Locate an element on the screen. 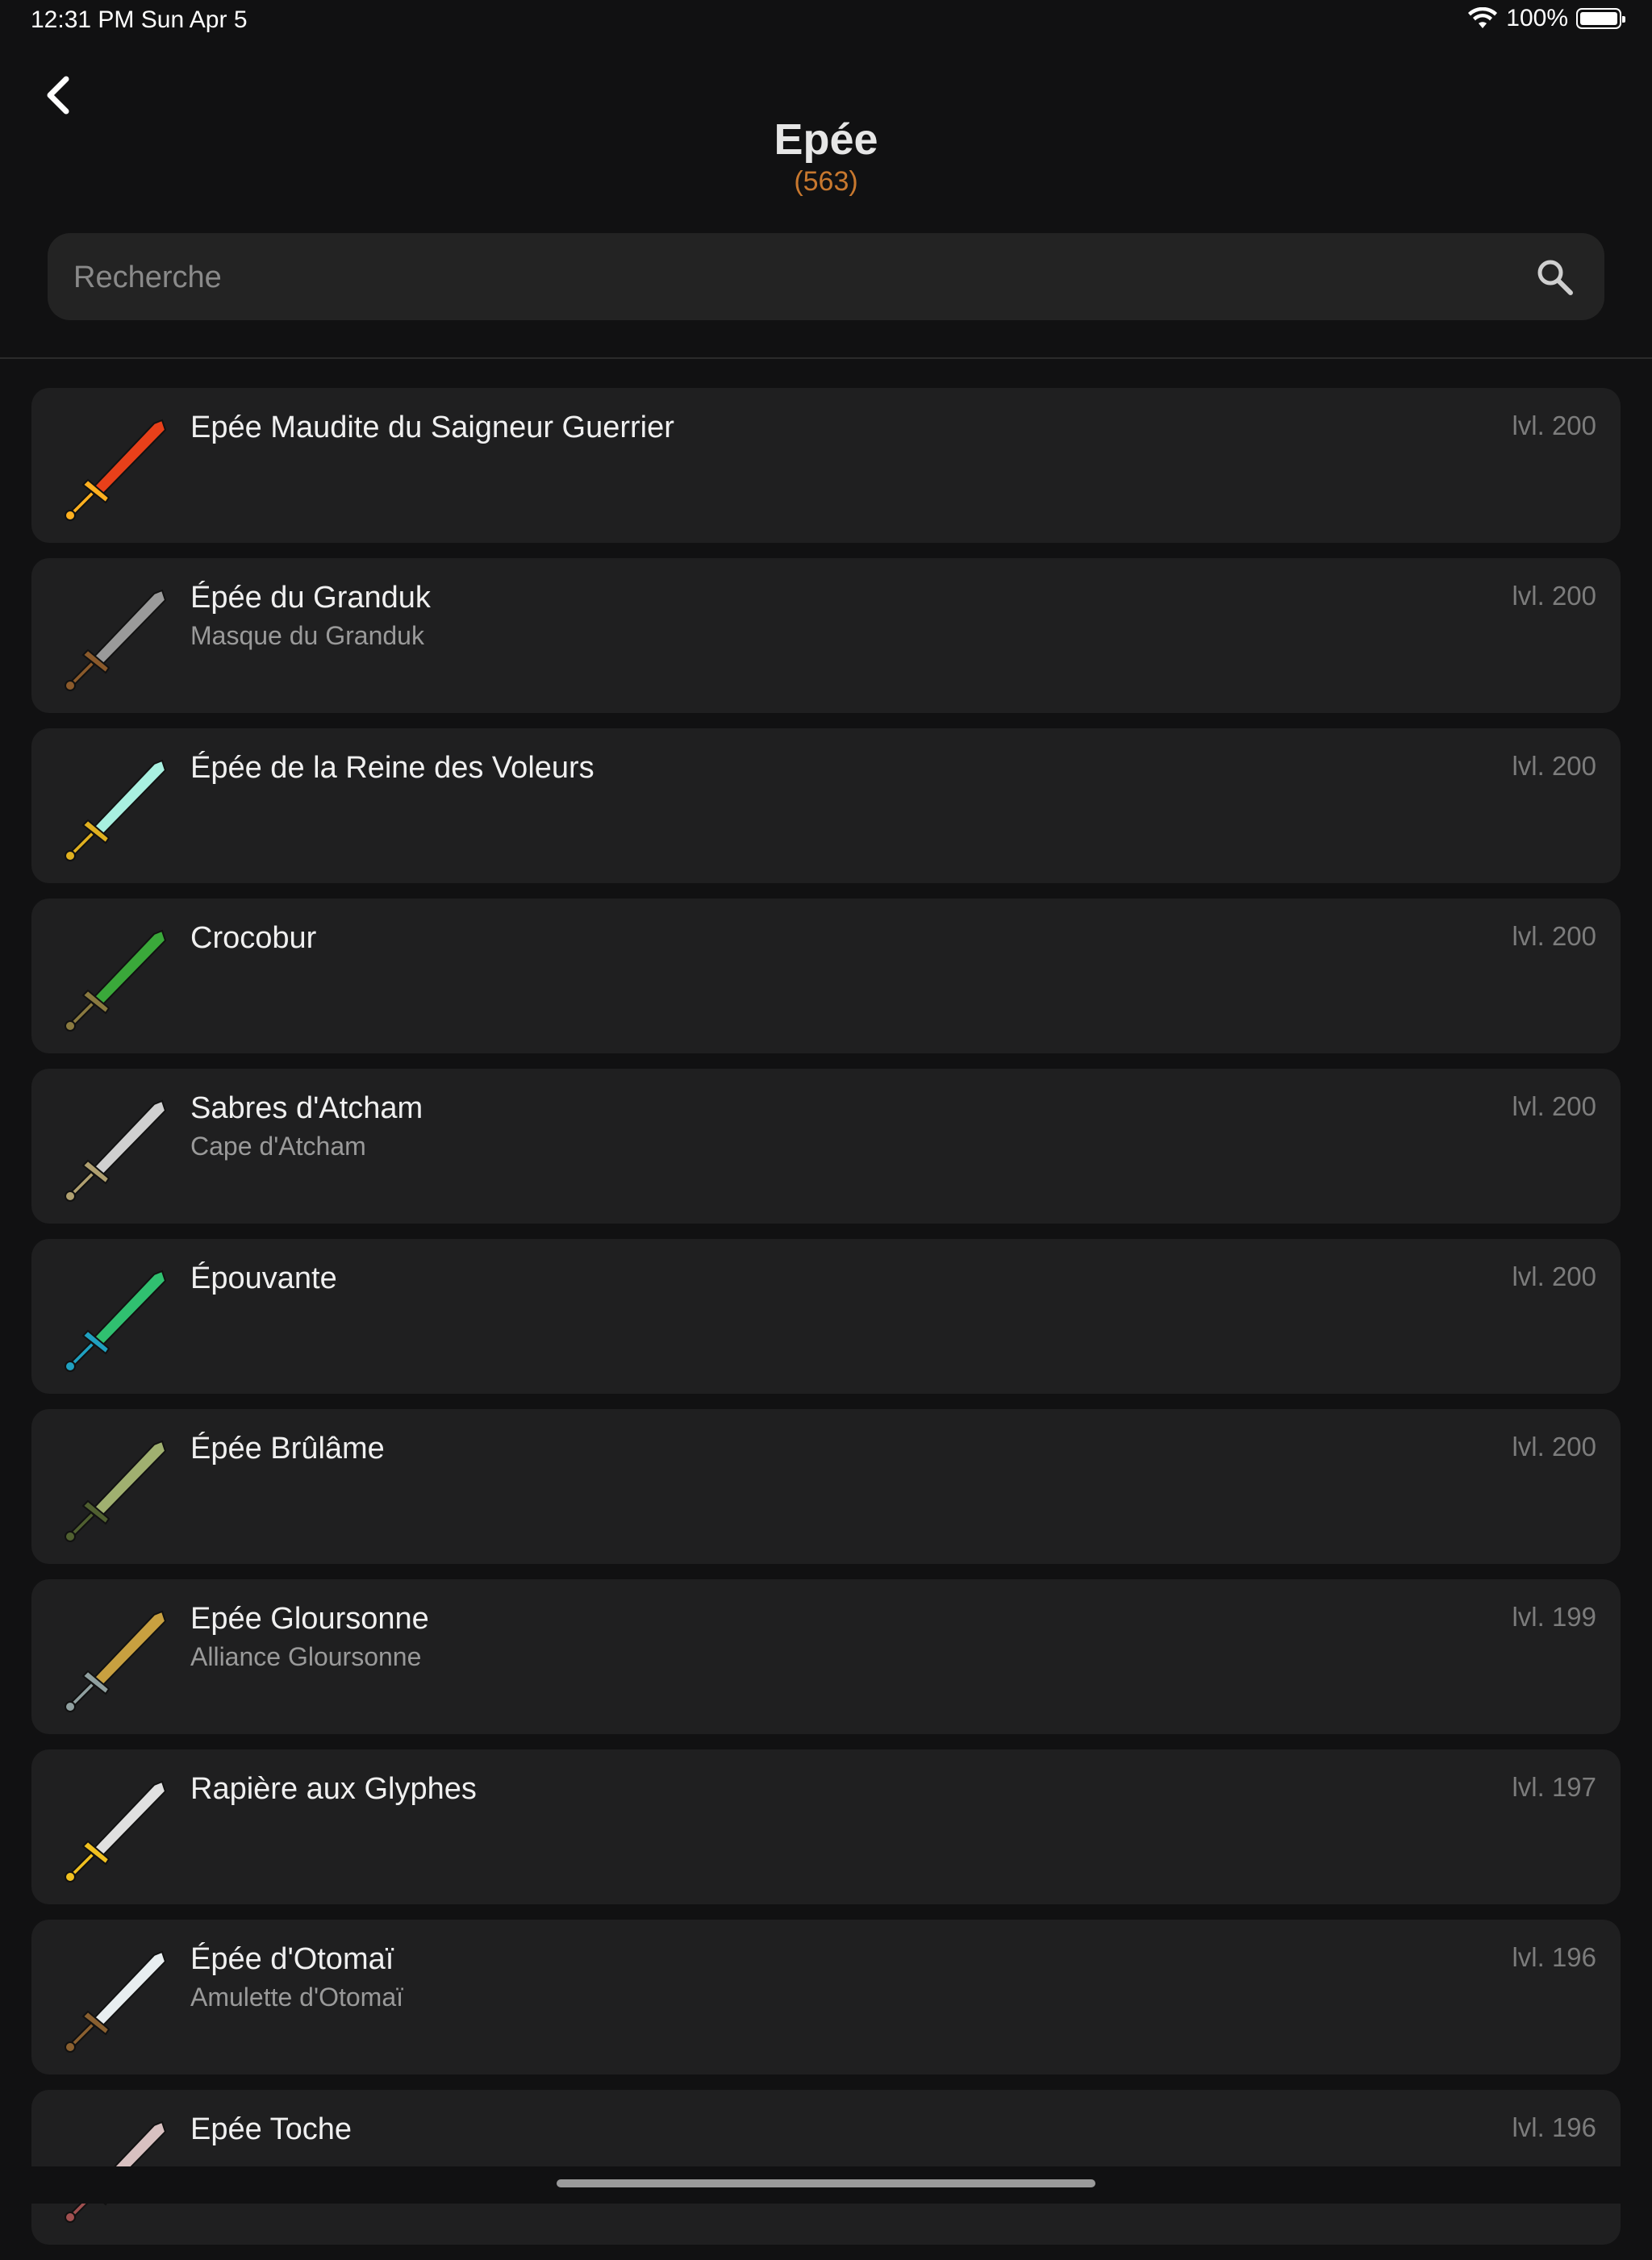 This screenshot has width=1652, height=2260. gloursonne-sword-icon is located at coordinates (116, 1661).